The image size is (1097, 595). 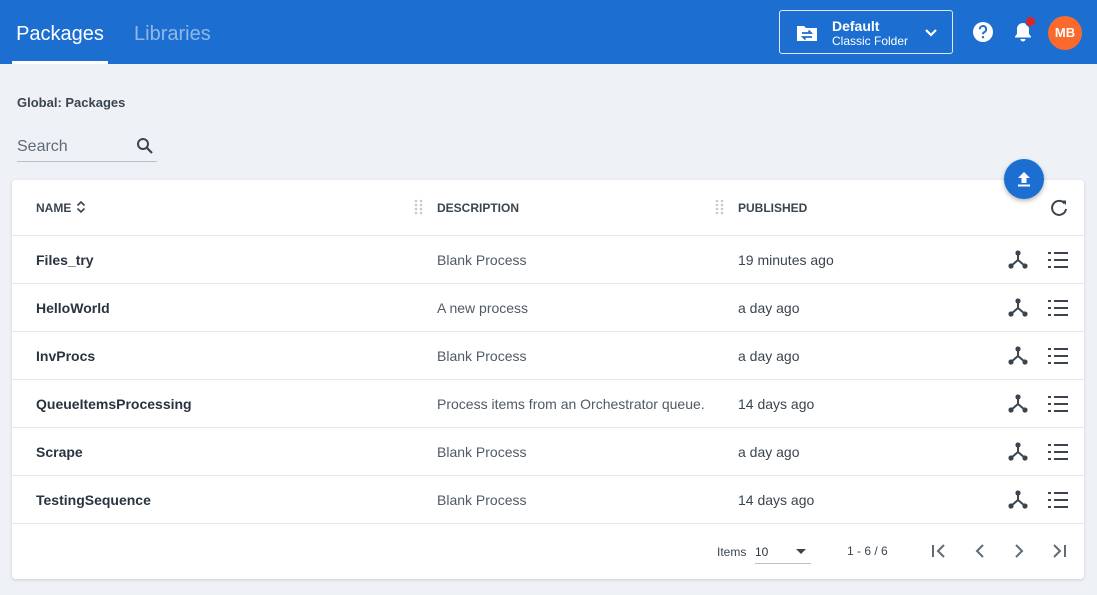 What do you see at coordinates (60, 32) in the screenshot?
I see `tab-packages: Packages` at bounding box center [60, 32].